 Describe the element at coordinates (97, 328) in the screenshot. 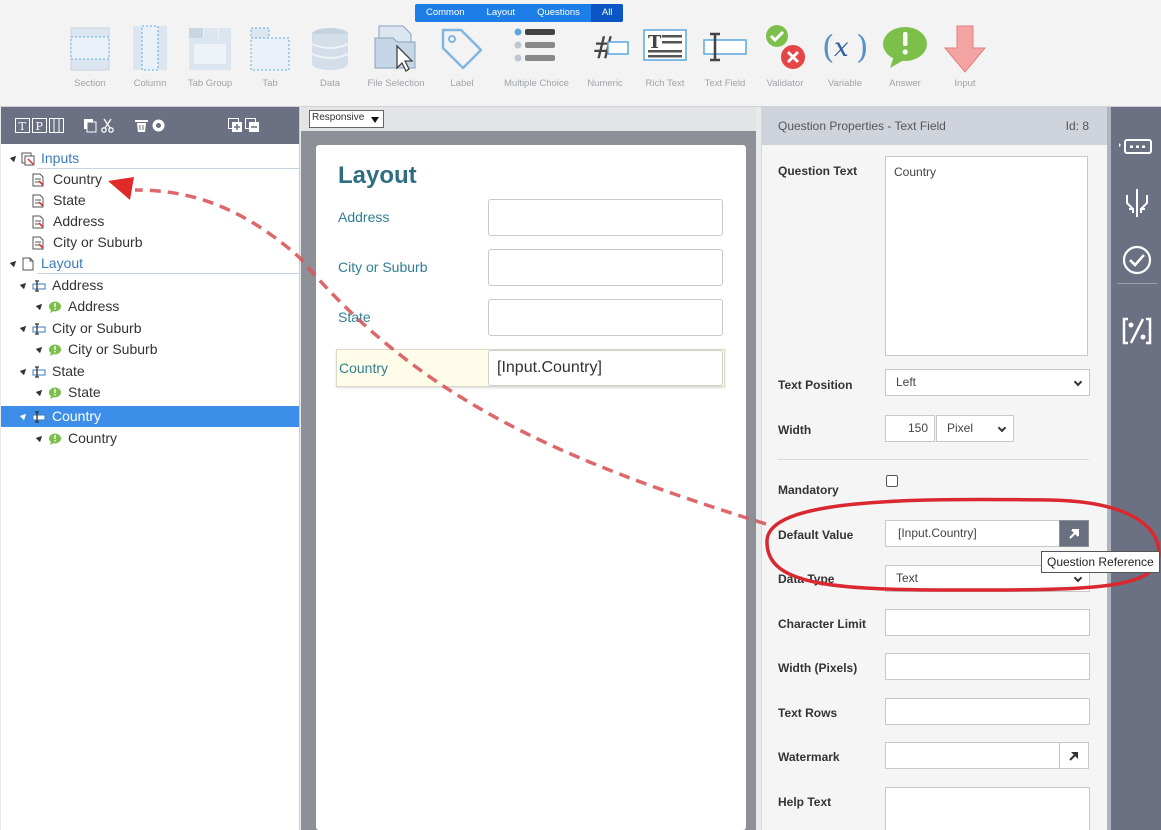

I see `tree-node-label: City or Suburb` at that location.